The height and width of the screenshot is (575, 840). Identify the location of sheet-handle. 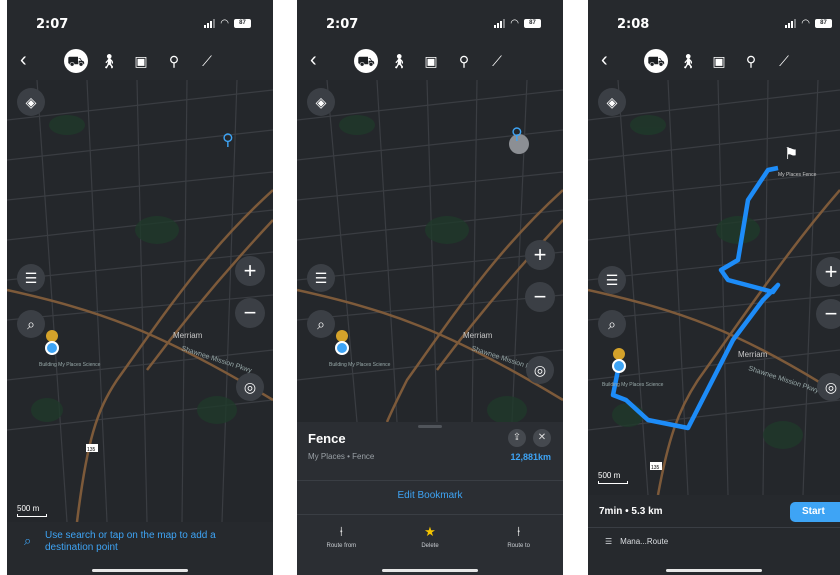
(430, 426).